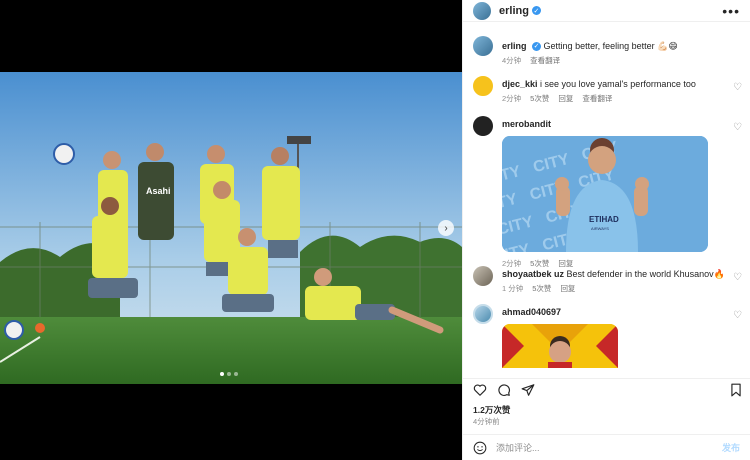  Describe the element at coordinates (512, 60) in the screenshot. I see `caption-time: 4分钟` at that location.